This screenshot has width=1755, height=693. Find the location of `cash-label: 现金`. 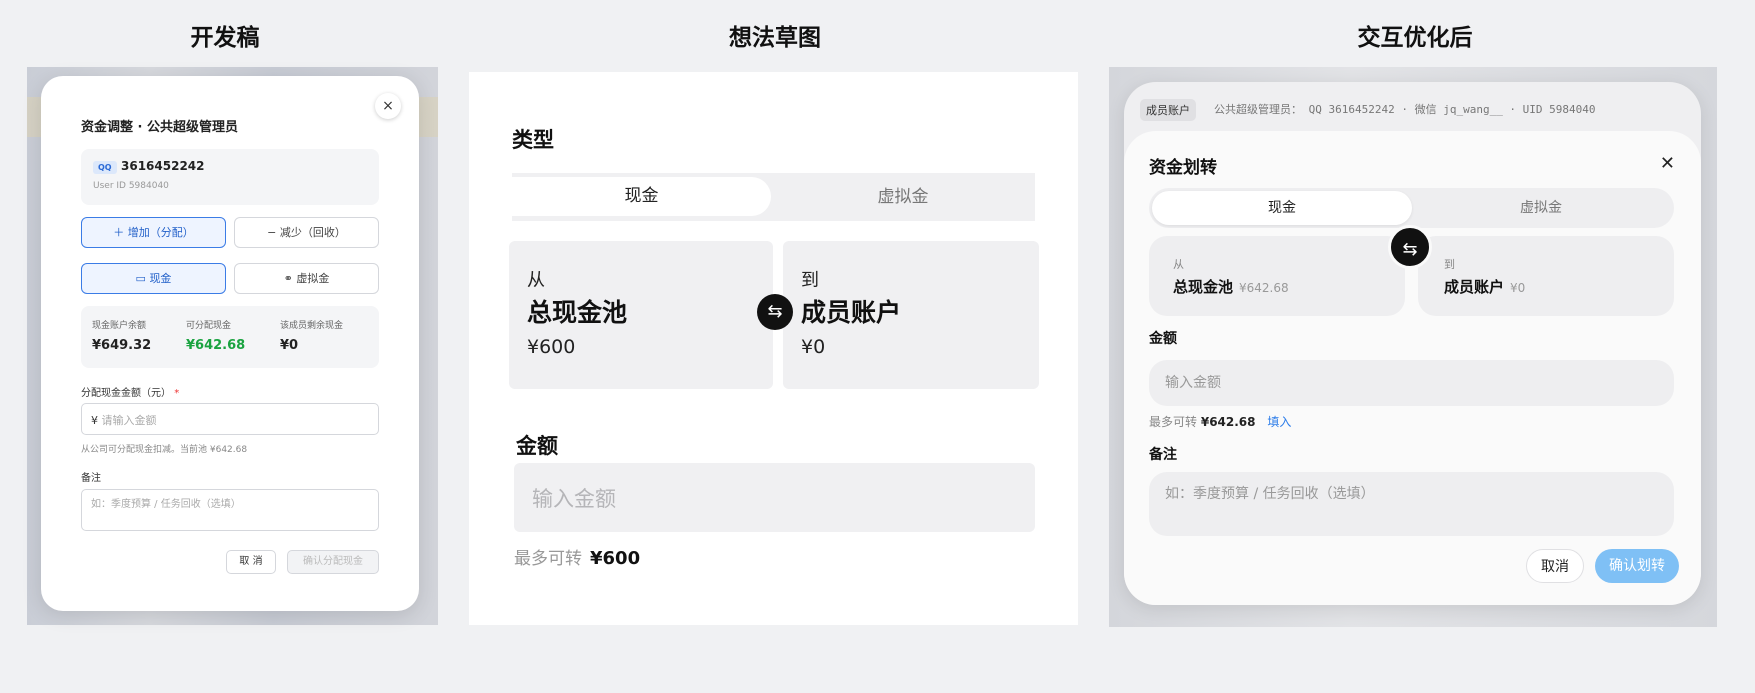

cash-label: 现金 is located at coordinates (160, 278).